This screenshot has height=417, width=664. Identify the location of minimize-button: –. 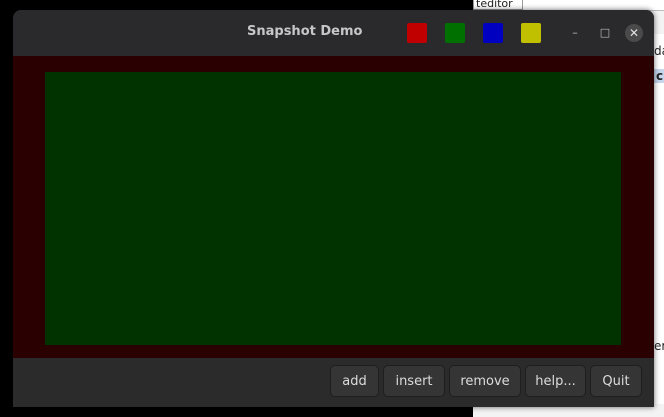
(575, 33).